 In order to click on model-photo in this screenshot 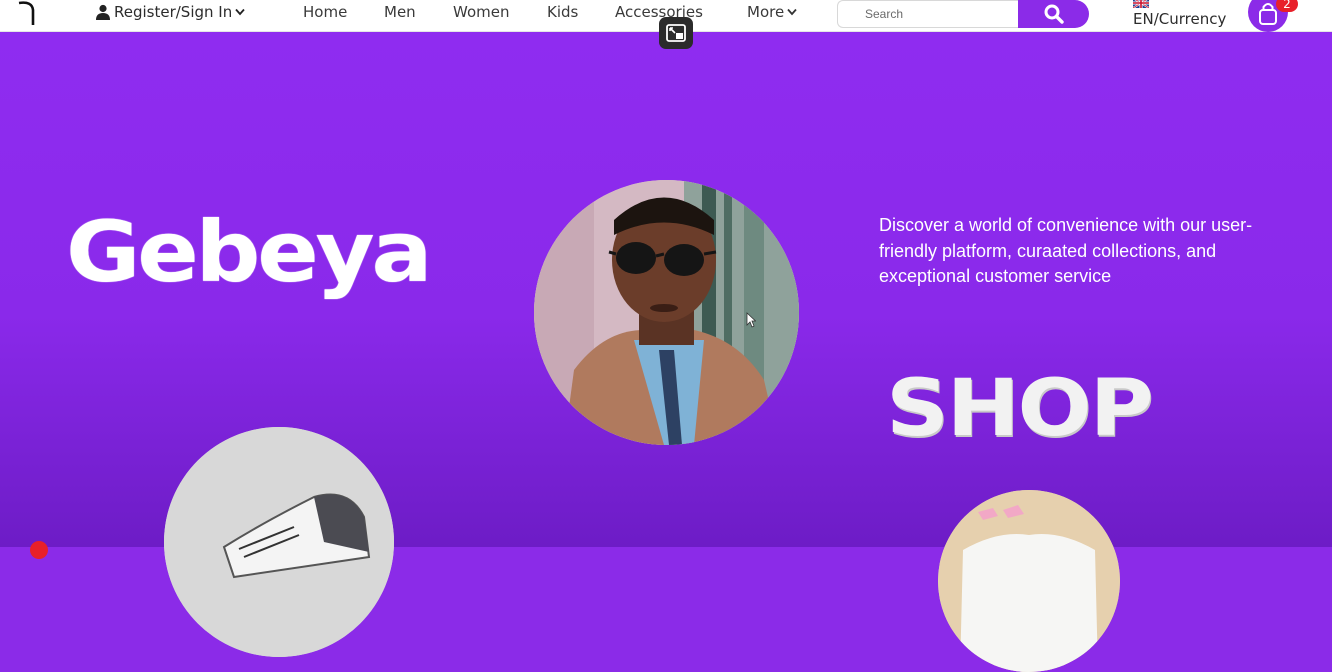, I will do `click(666, 312)`.